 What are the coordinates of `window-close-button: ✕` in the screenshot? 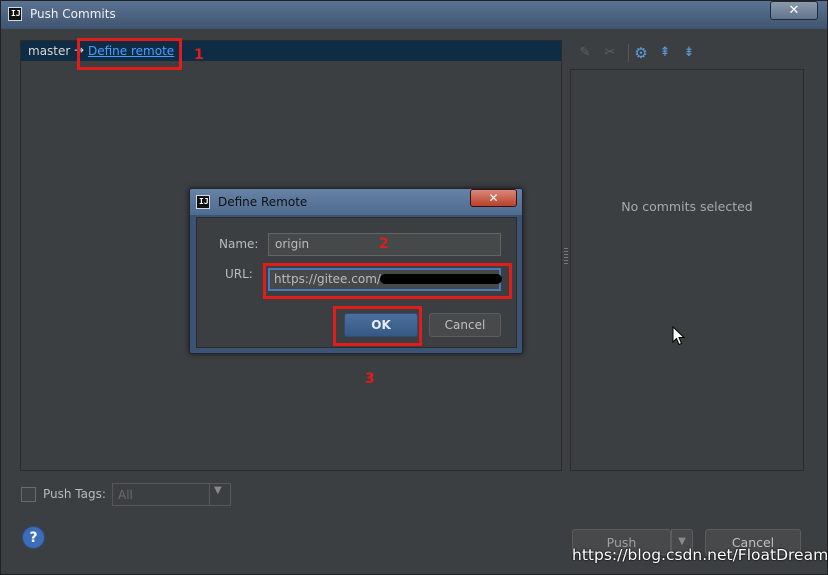 It's located at (794, 10).